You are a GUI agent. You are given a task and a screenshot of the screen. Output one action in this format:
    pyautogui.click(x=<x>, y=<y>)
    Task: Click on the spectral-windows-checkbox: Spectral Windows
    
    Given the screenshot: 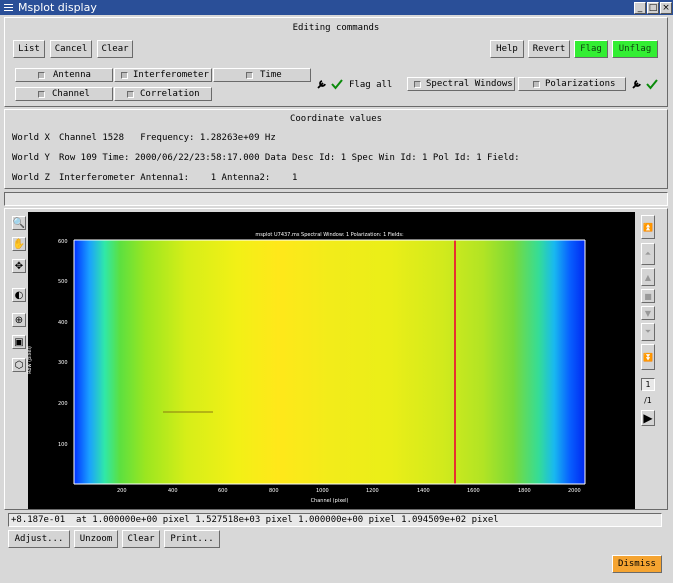 What is the action you would take?
    pyautogui.click(x=461, y=84)
    